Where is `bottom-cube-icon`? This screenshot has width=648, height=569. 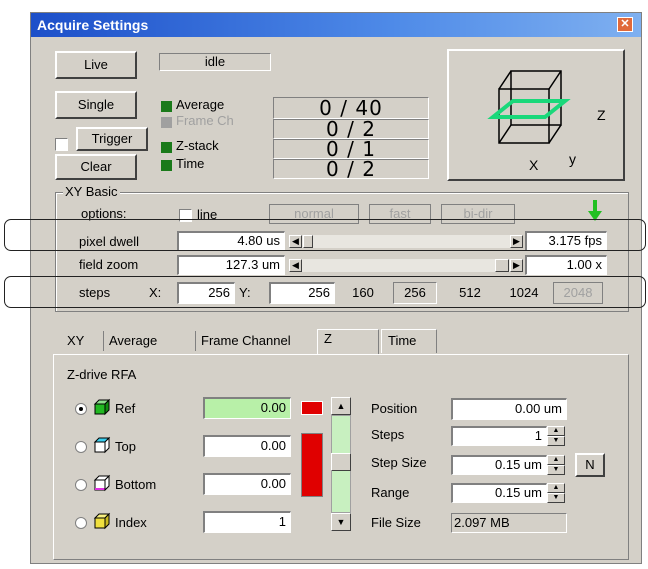
bottom-cube-icon is located at coordinates (102, 483).